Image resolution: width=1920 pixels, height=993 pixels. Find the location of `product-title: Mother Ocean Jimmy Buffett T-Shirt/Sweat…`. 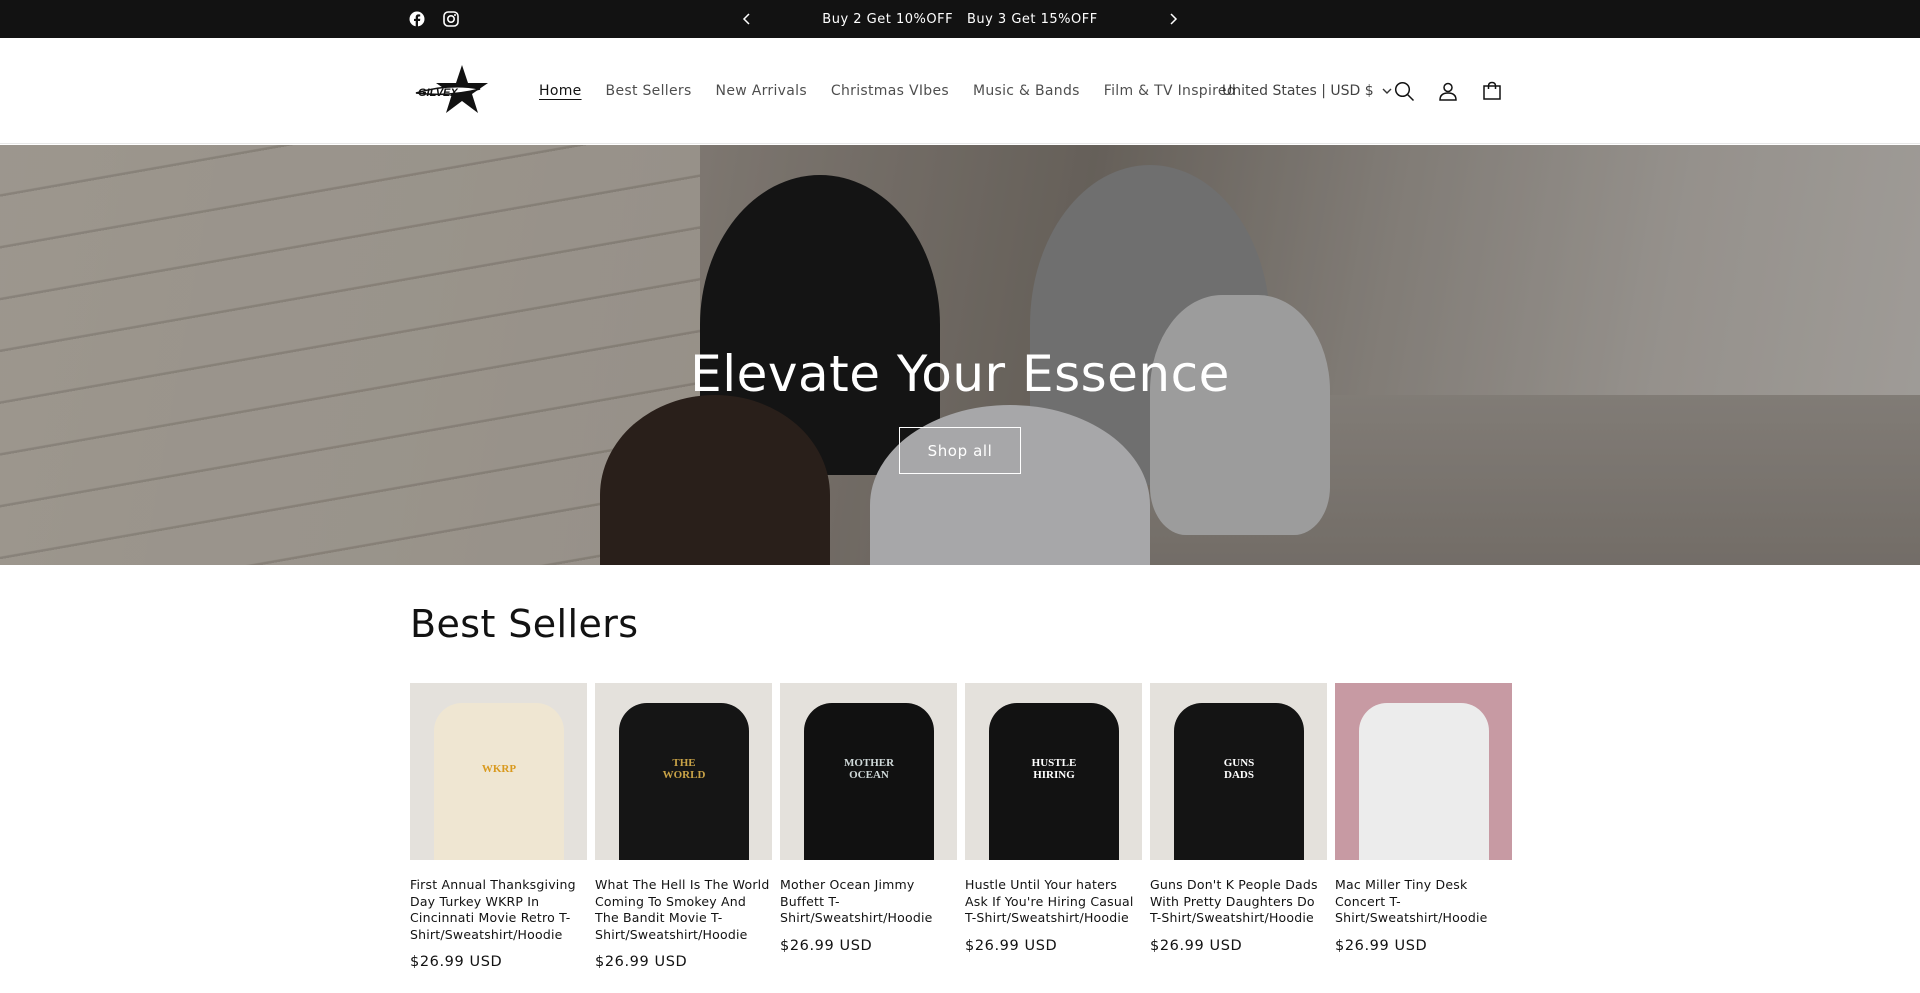

product-title: Mother Ocean Jimmy Buffett T-Shirt/Sweat… is located at coordinates (868, 902).